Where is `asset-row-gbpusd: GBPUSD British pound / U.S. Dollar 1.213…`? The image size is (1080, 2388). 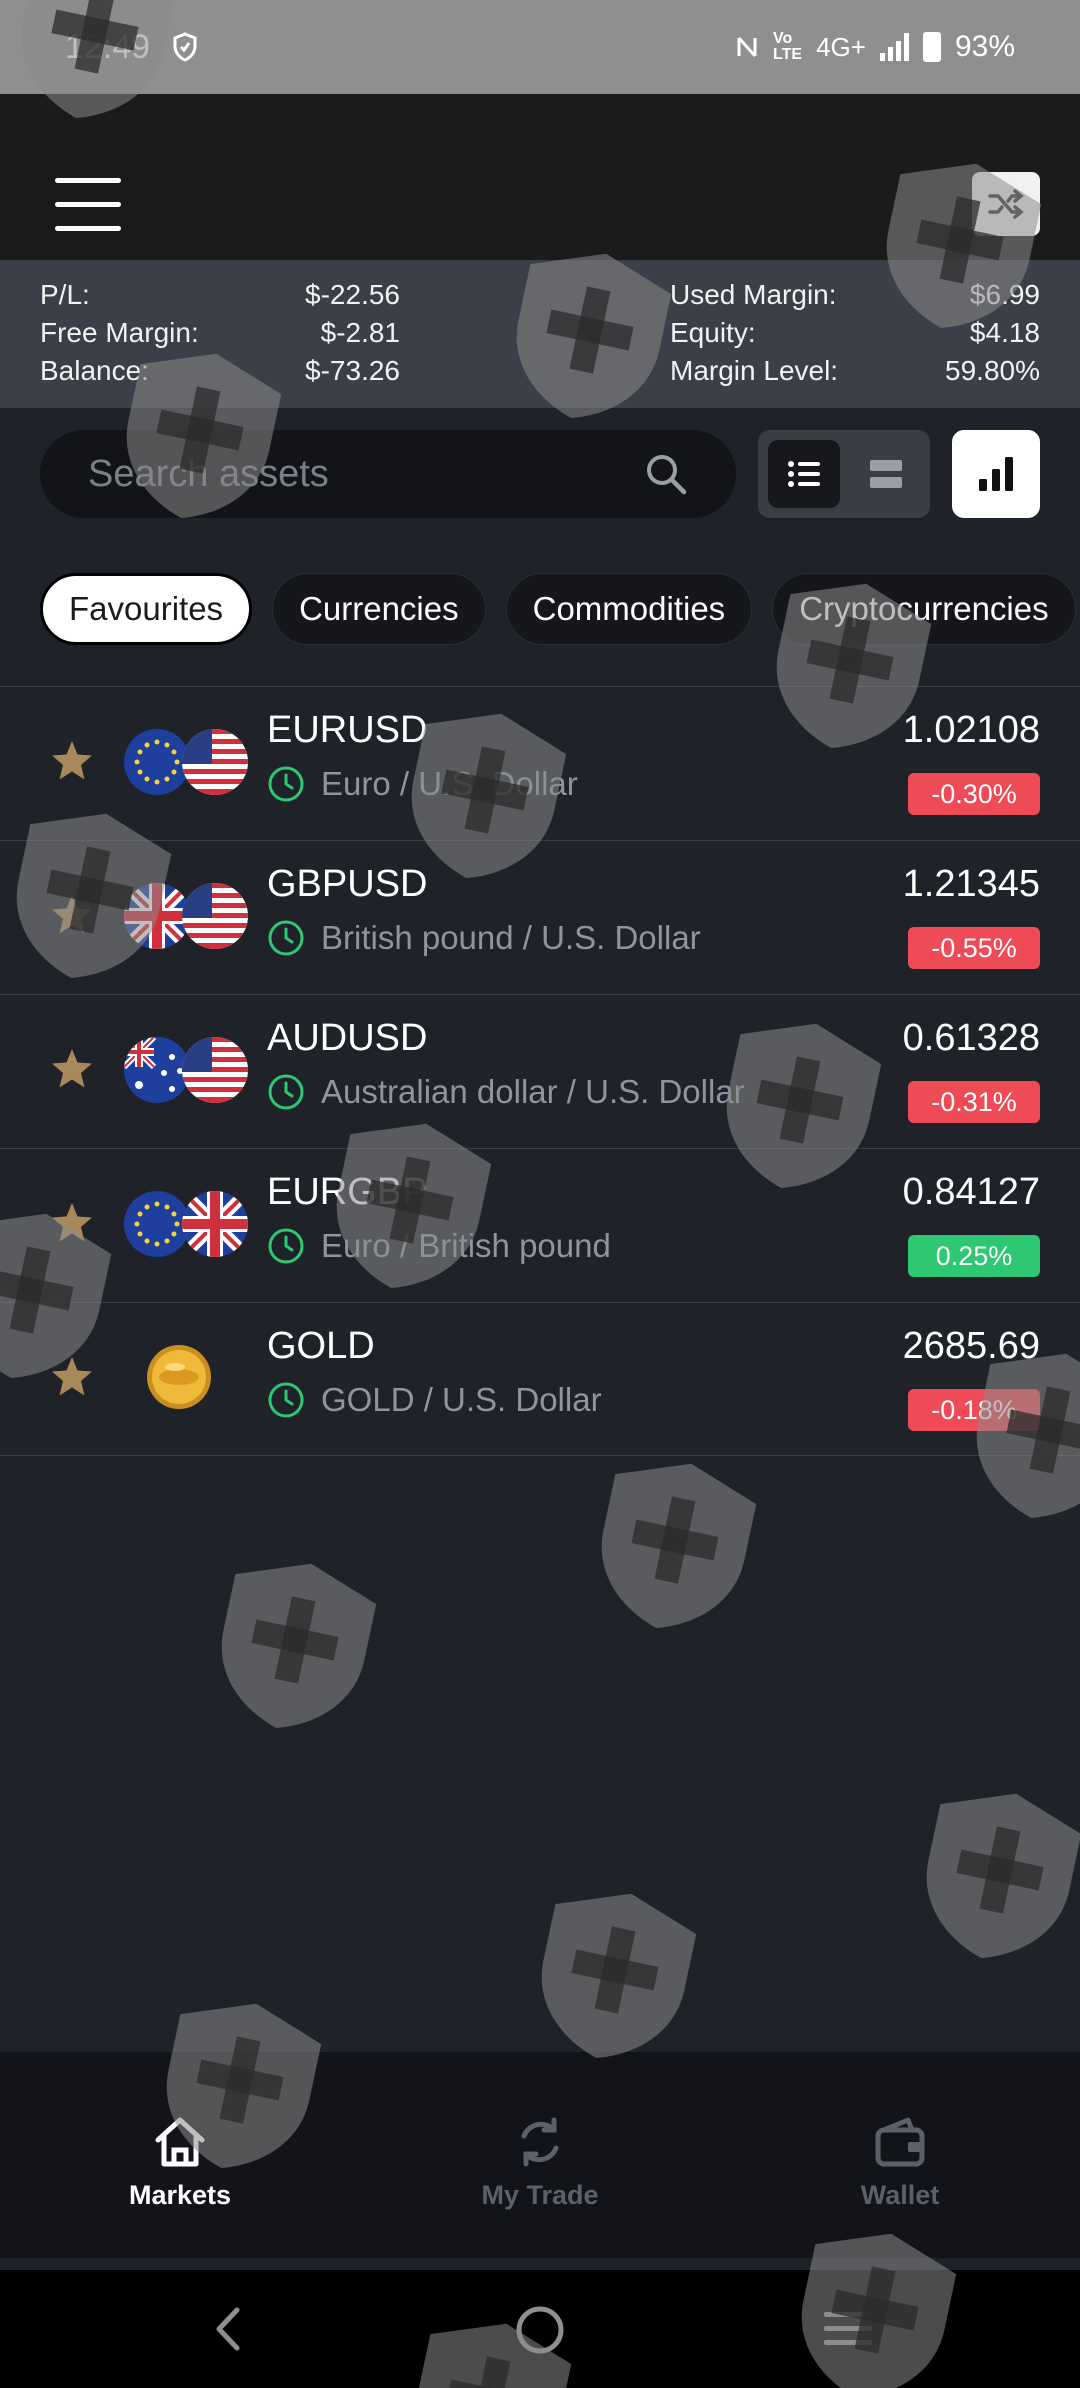
asset-row-gbpusd: GBPUSD British pound / U.S. Dollar 1.213… is located at coordinates (540, 917).